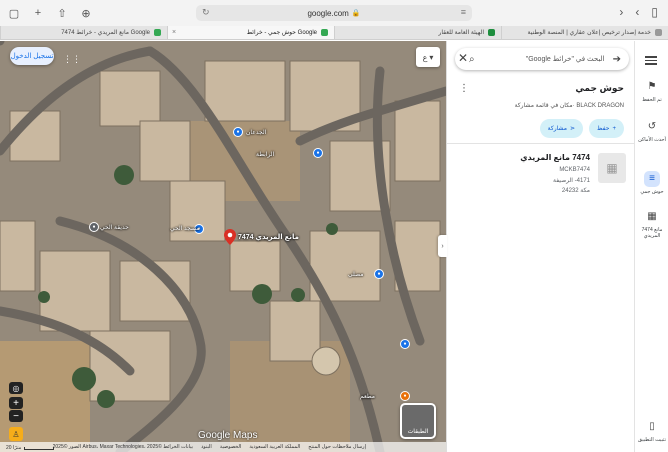 This screenshot has height=452, width=668. What do you see at coordinates (652, 140) in the screenshot?
I see `rail-label: أحدث الأماكن` at bounding box center [652, 140].